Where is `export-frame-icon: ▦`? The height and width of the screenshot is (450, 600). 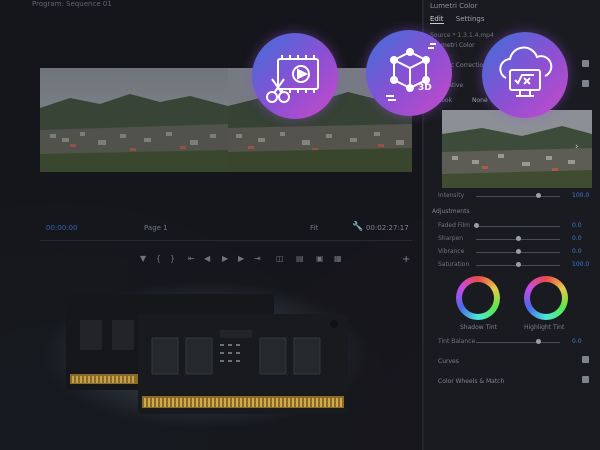 export-frame-icon: ▦ is located at coordinates (338, 258).